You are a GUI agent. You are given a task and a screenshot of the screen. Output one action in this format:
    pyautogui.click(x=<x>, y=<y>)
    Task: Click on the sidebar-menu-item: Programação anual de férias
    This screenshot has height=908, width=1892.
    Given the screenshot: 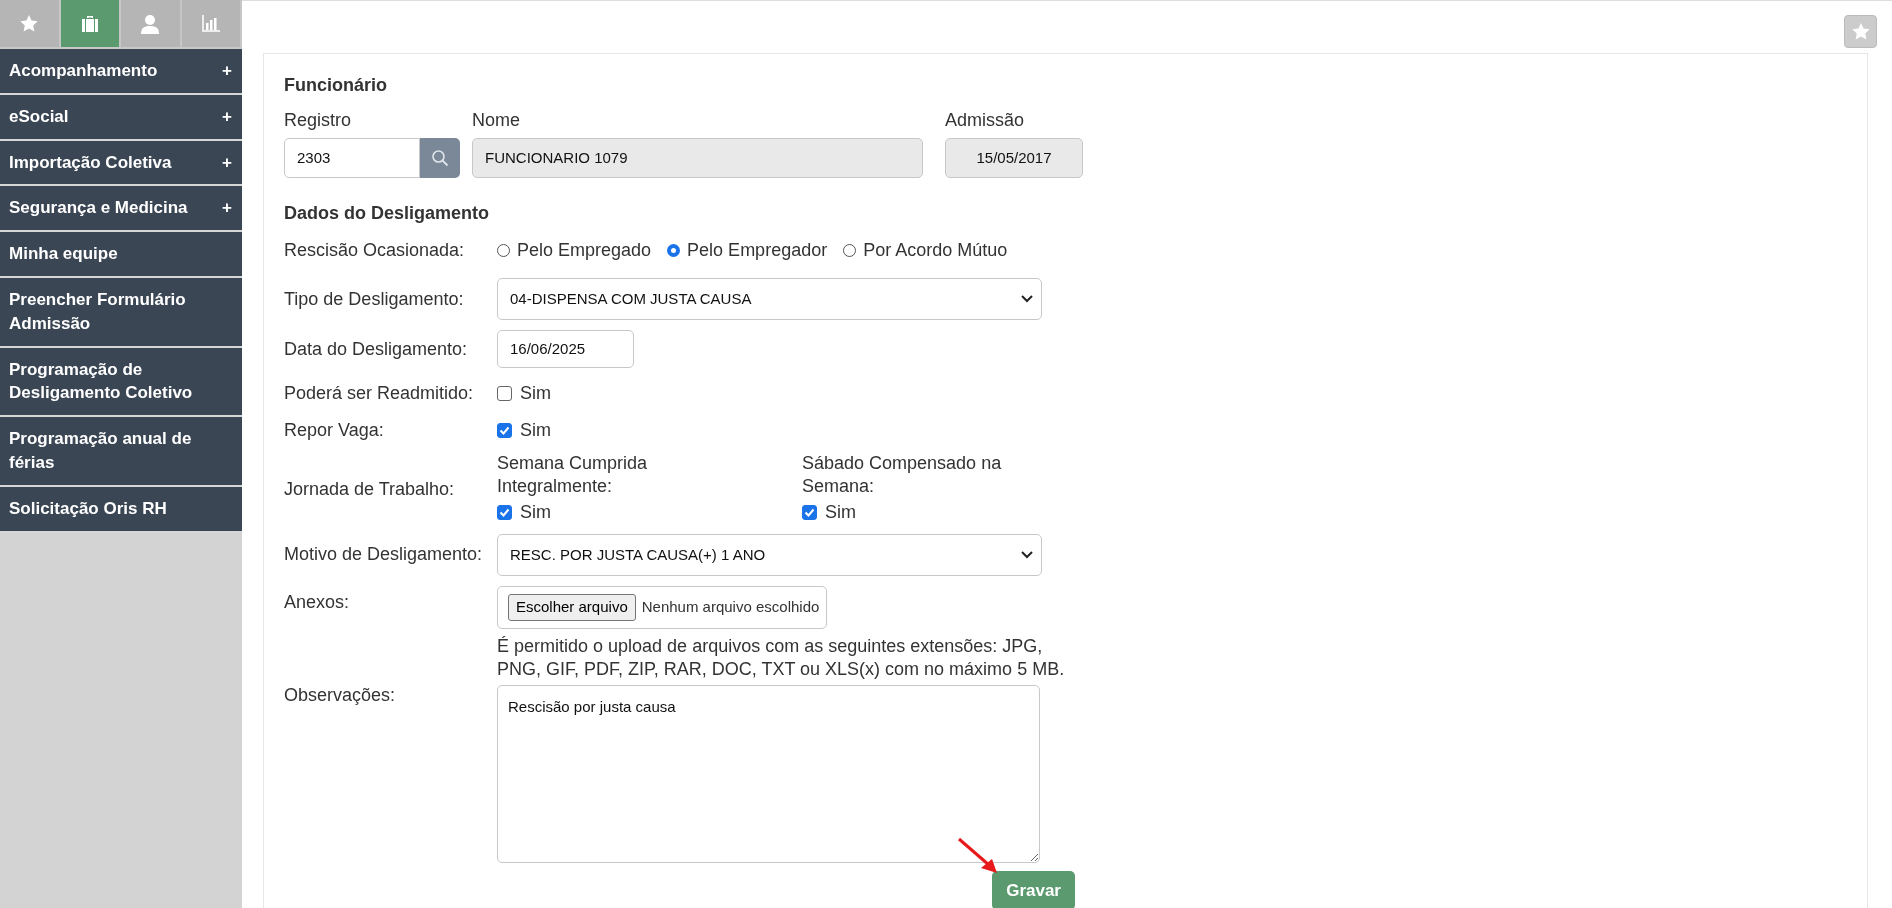 What is the action you would take?
    pyautogui.click(x=121, y=452)
    